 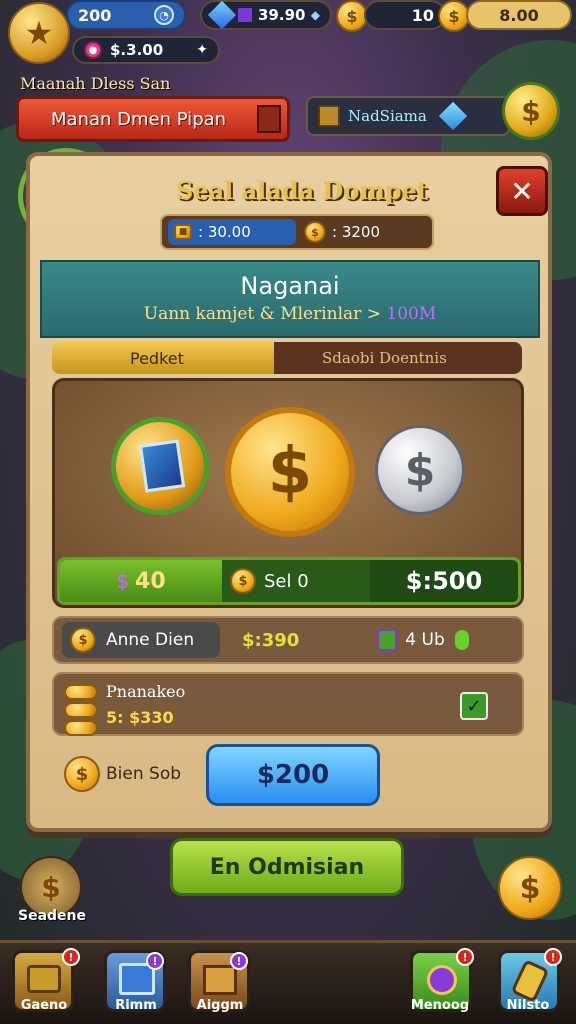 What do you see at coordinates (384, 358) in the screenshot?
I see `tab-label-2: Sdaobi Doentnis` at bounding box center [384, 358].